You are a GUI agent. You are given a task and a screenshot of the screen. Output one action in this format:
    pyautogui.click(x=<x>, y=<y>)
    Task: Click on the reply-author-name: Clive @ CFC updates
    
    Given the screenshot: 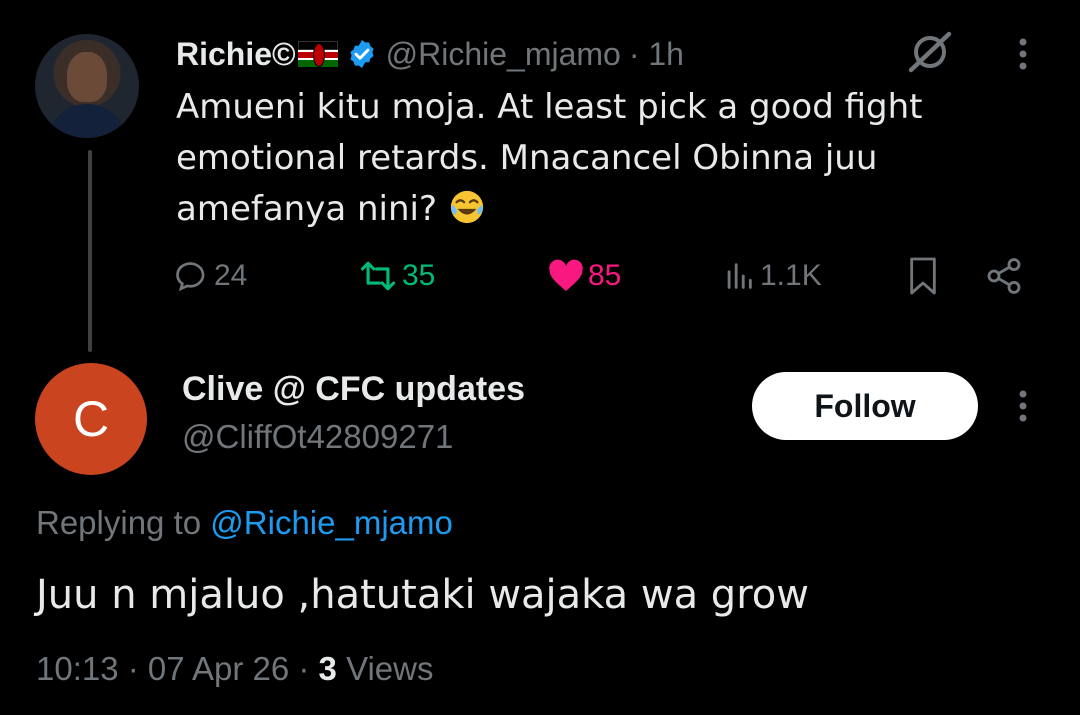 What is the action you would take?
    pyautogui.click(x=353, y=389)
    